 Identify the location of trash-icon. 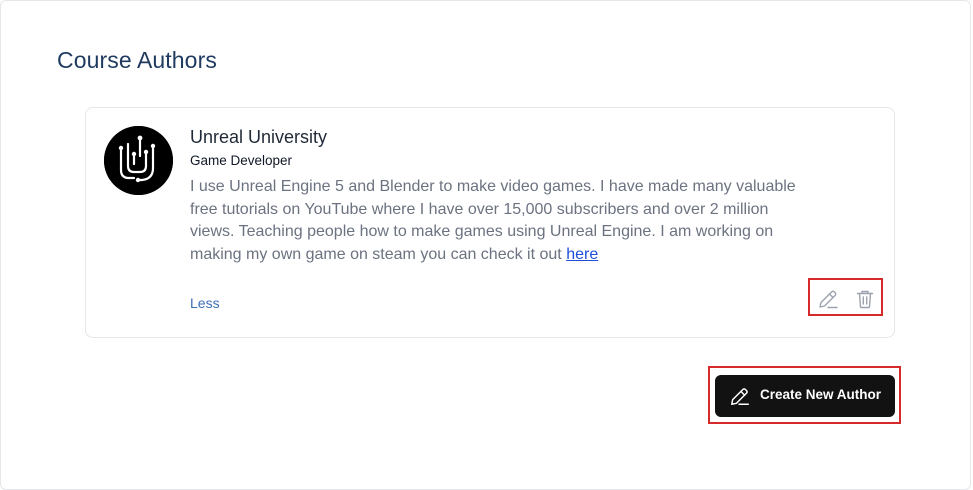
(865, 299).